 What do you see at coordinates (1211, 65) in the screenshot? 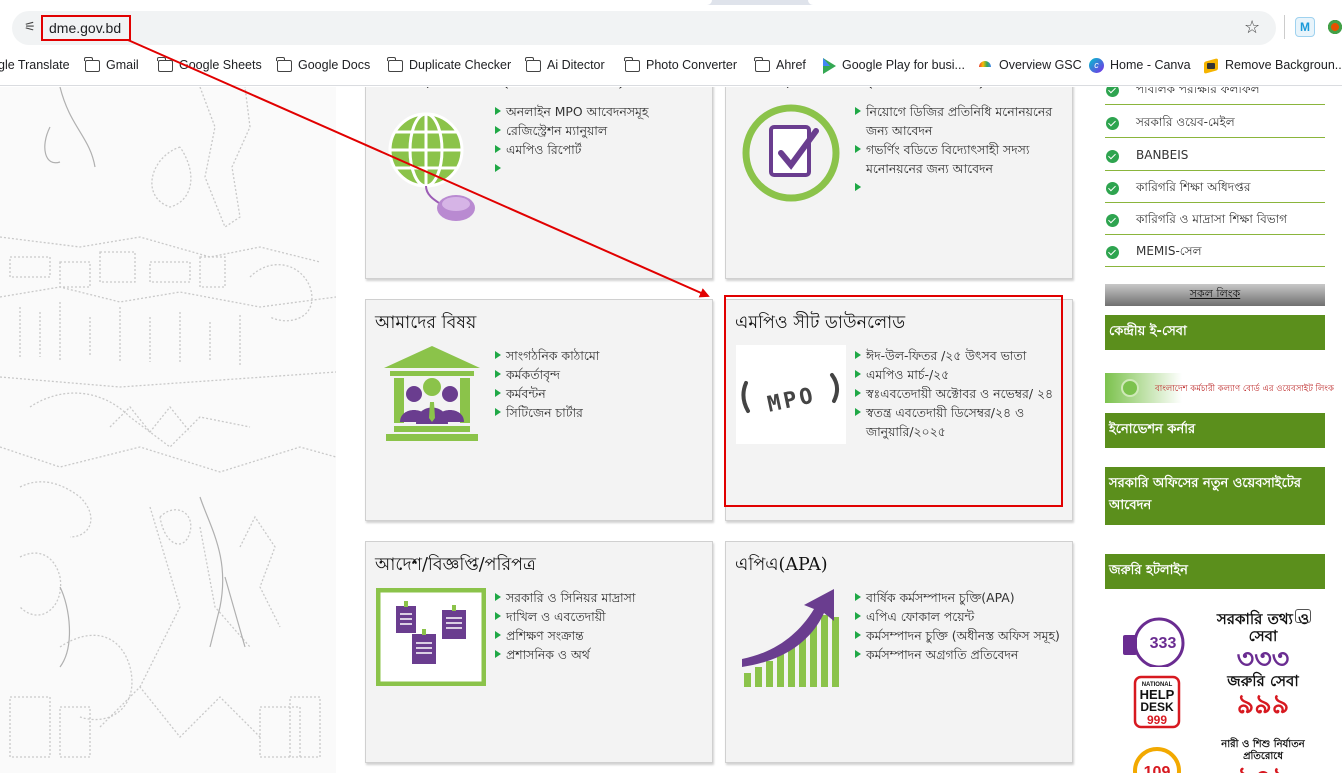
I see `remove-bg-icon` at bounding box center [1211, 65].